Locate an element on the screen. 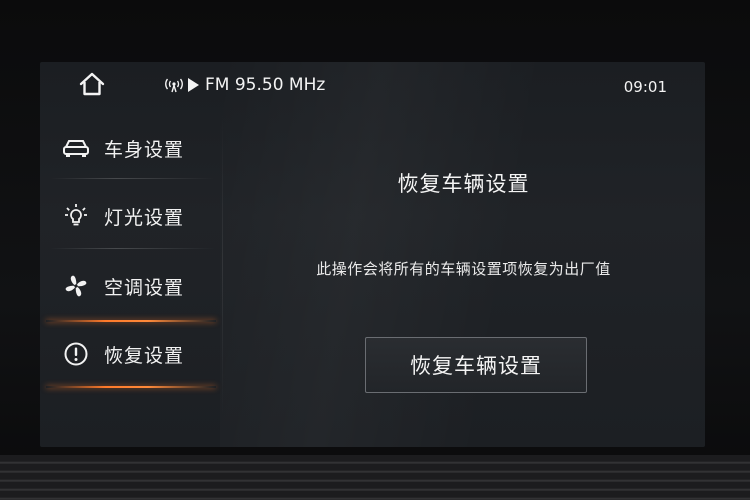 Image resolution: width=750 pixels, height=500 pixels. active-indicator-bottom is located at coordinates (131, 387).